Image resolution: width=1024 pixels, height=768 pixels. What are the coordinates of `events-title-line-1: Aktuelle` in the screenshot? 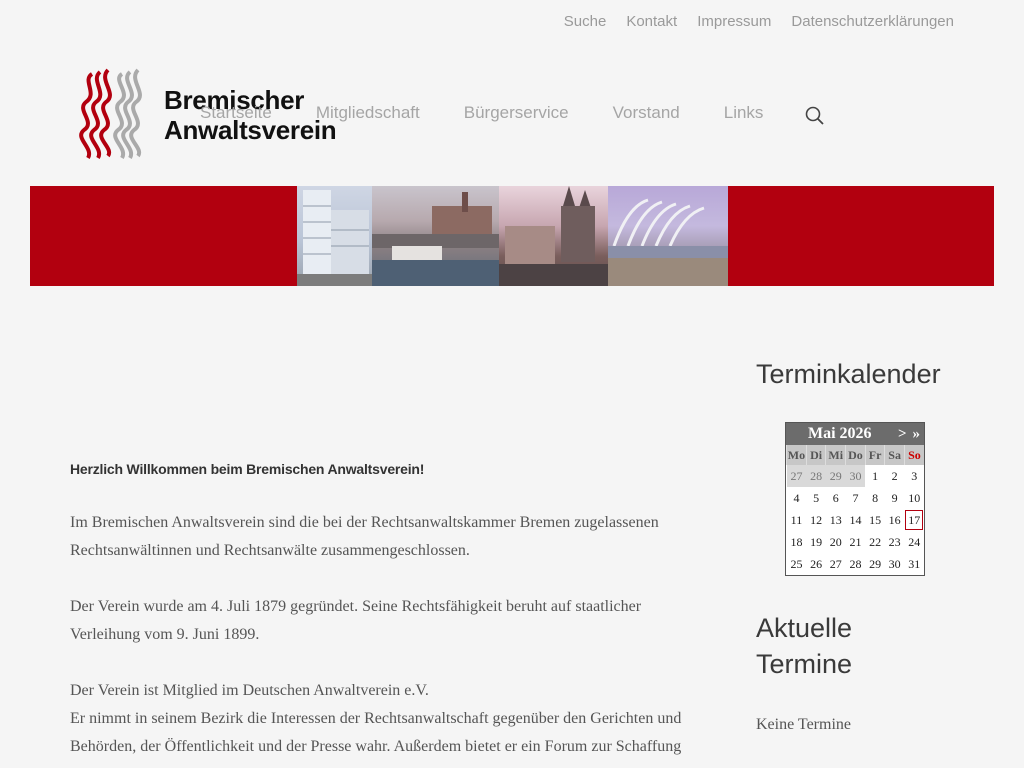 It's located at (804, 628).